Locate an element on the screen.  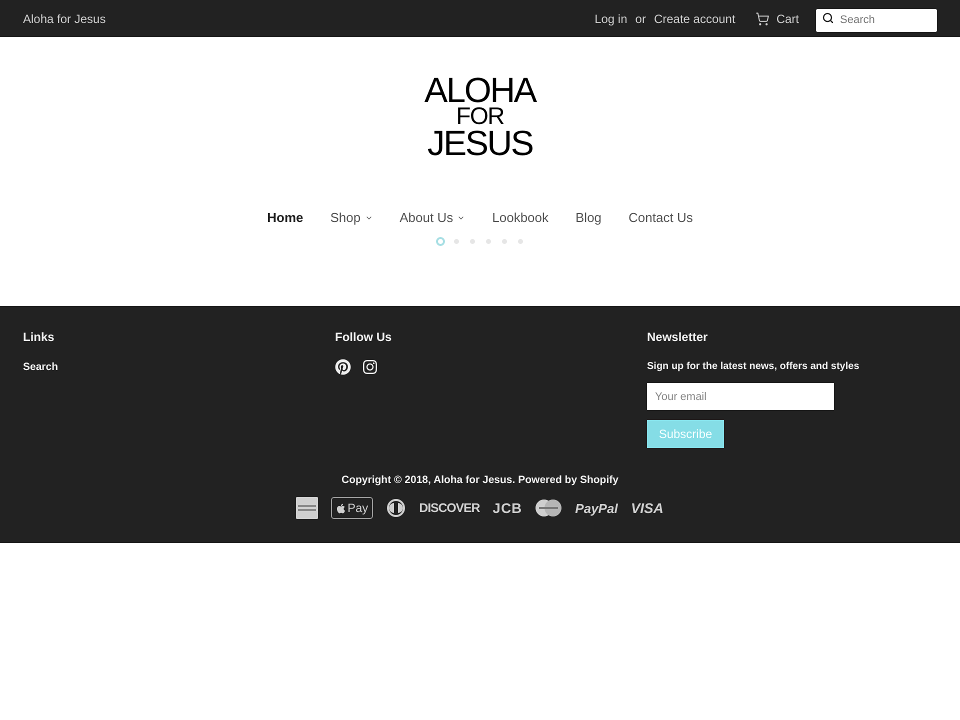
nav-link: Shop is located at coordinates (351, 218).